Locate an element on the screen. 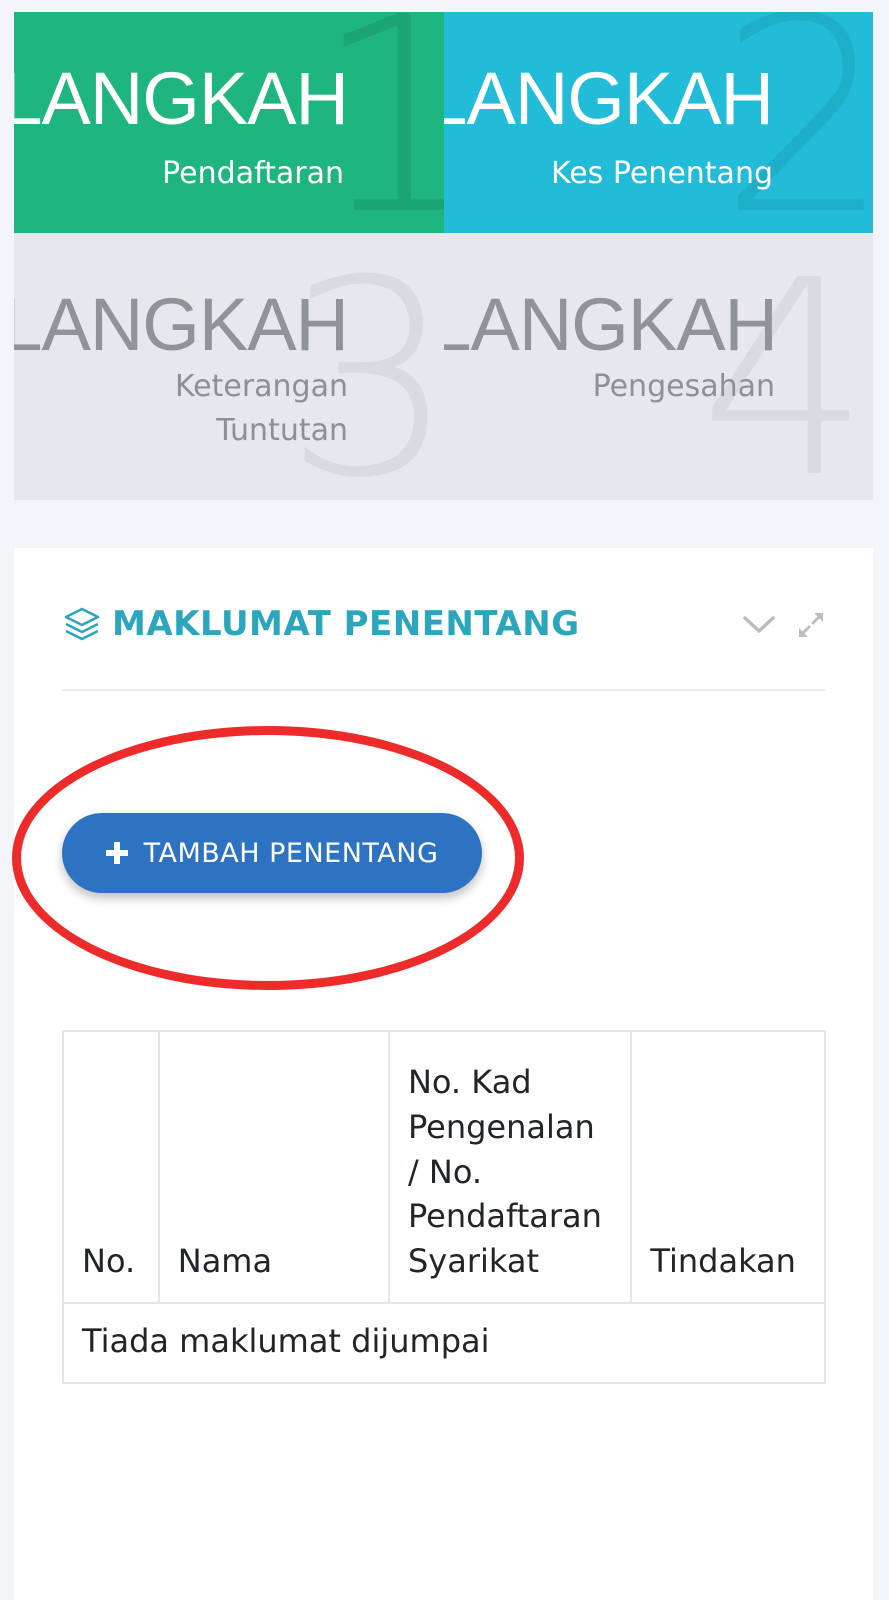 This screenshot has width=889, height=1600. panel-title-group: MAKLUMAT PENENTANG is located at coordinates (321, 624).